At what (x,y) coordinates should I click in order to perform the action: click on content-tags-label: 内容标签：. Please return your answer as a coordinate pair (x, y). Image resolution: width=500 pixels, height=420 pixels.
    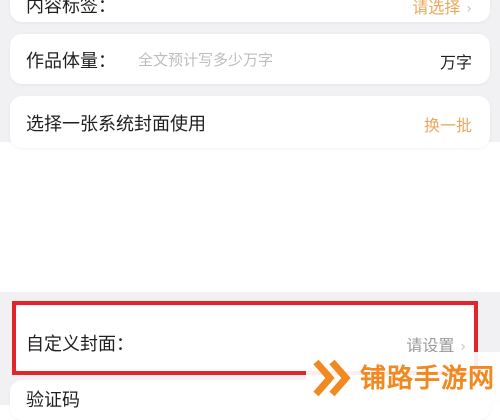
    Looking at the image, I should click on (71, 8).